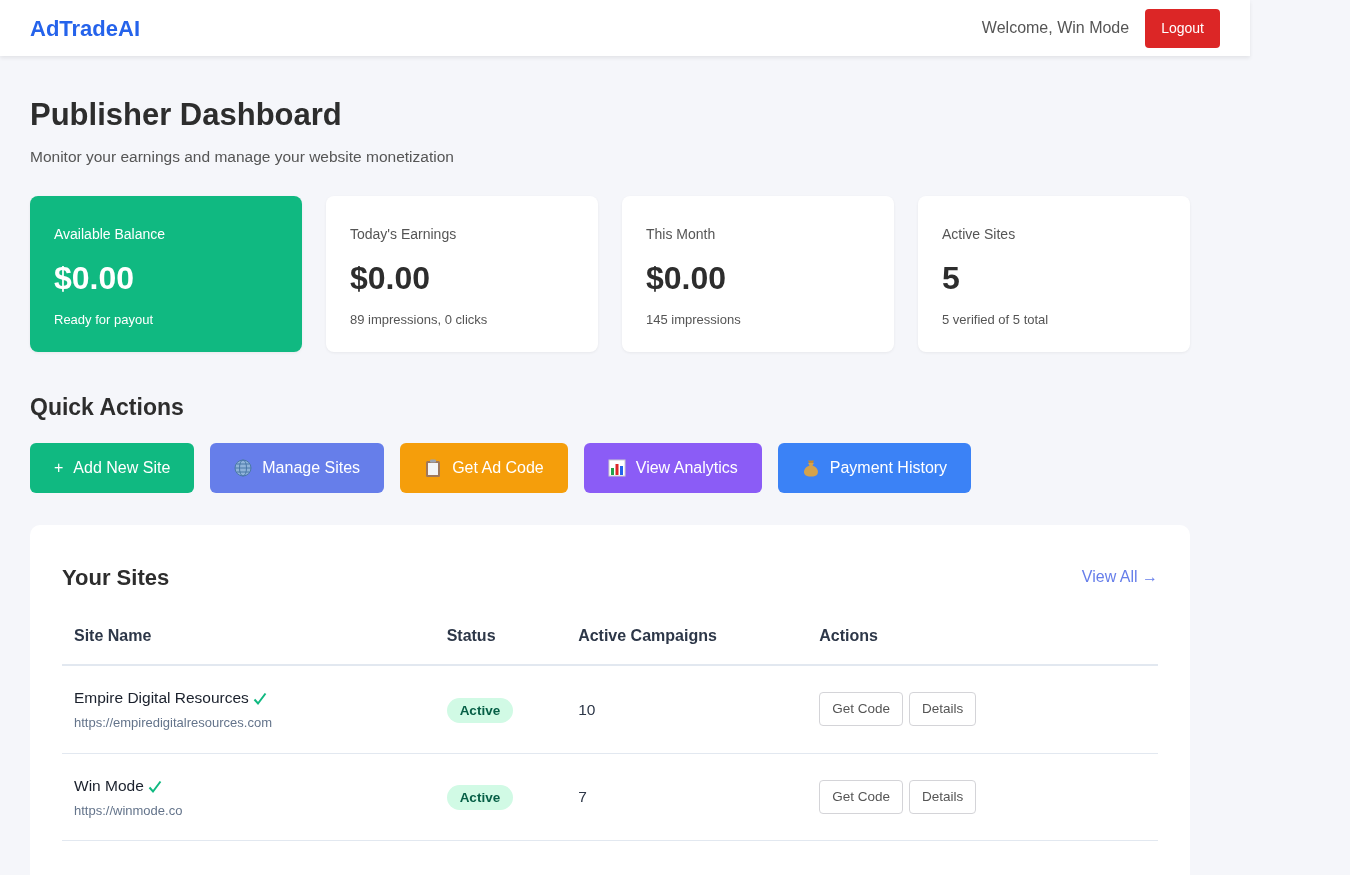 Image resolution: width=1350 pixels, height=875 pixels. Describe the element at coordinates (687, 797) in the screenshot. I see `campaign-count: 7` at that location.